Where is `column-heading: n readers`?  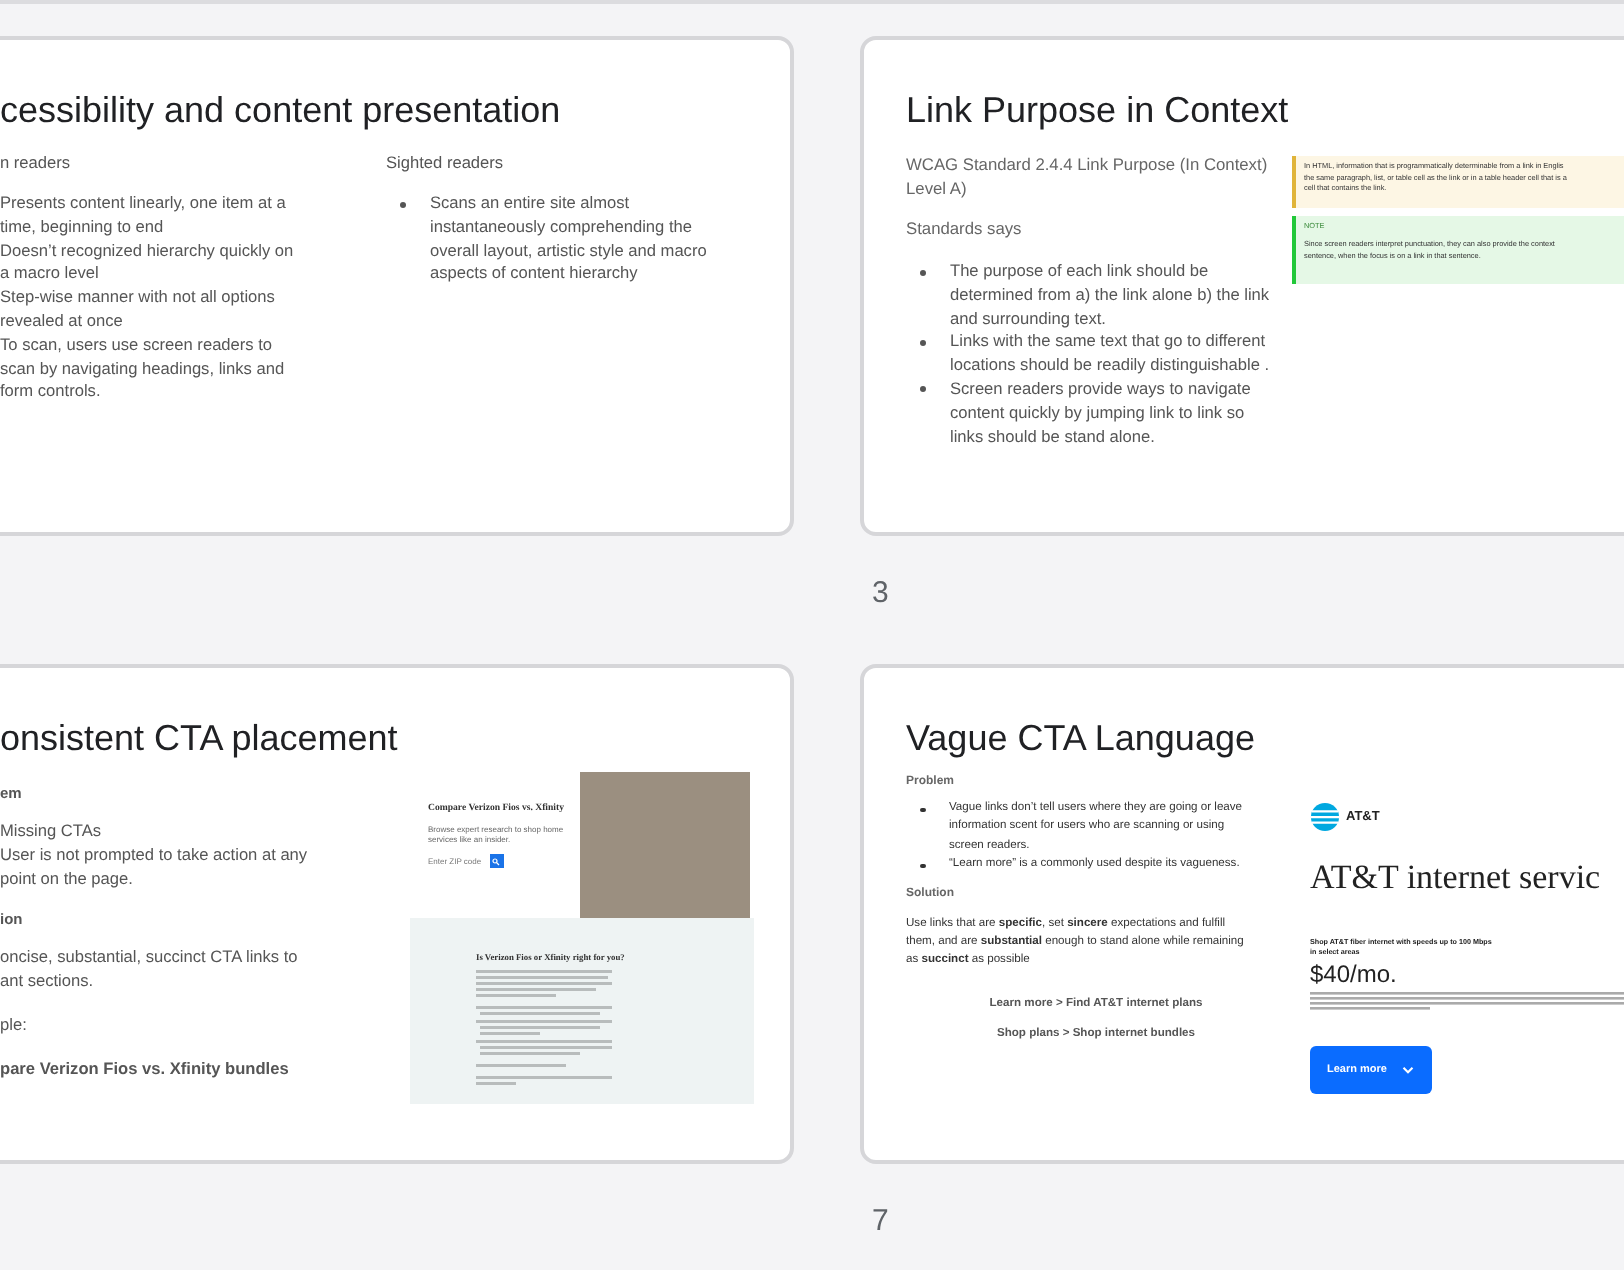
column-heading: n readers is located at coordinates (36, 162).